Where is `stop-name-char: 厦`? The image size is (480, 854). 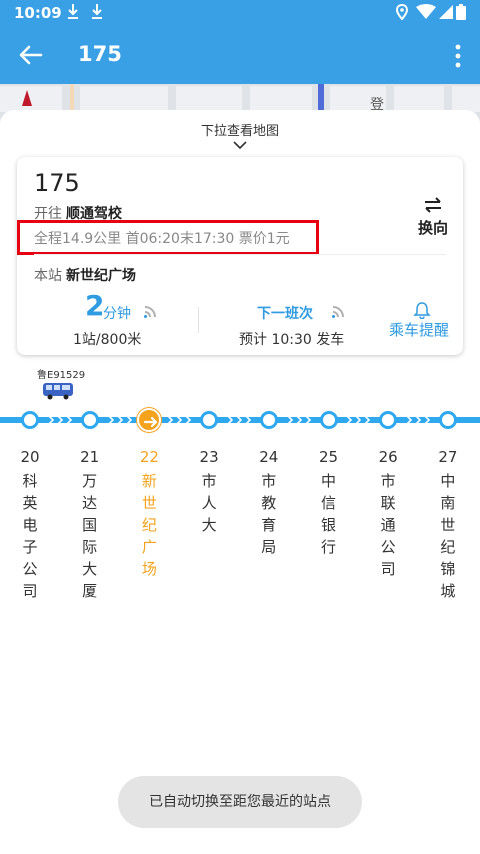
stop-name-char: 厦 is located at coordinates (90, 591).